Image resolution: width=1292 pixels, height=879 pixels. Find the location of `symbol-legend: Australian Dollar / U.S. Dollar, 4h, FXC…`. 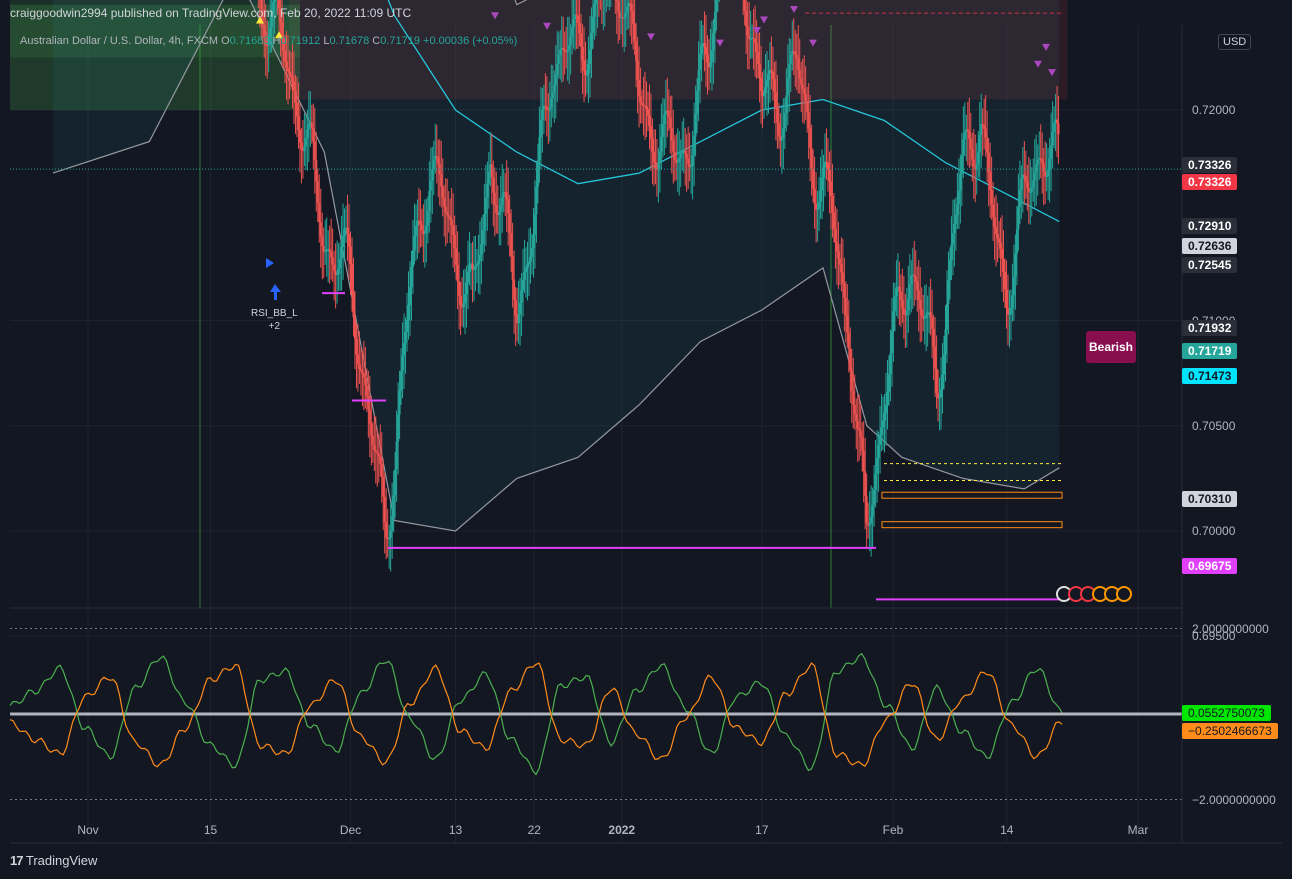

symbol-legend: Australian Dollar / U.S. Dollar, 4h, FXC… is located at coordinates (268, 41).